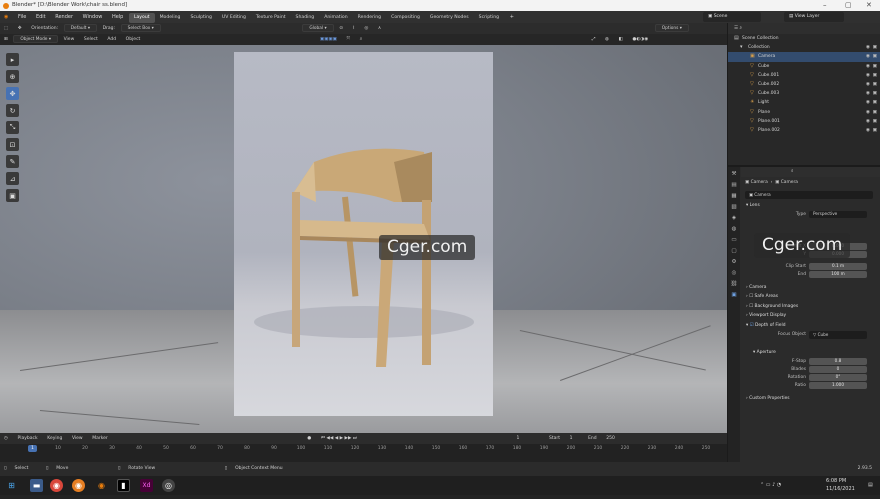 This screenshot has height=499, width=880. What do you see at coordinates (170, 18) in the screenshot?
I see `workspace-tab-modeling: Modeling` at bounding box center [170, 18].